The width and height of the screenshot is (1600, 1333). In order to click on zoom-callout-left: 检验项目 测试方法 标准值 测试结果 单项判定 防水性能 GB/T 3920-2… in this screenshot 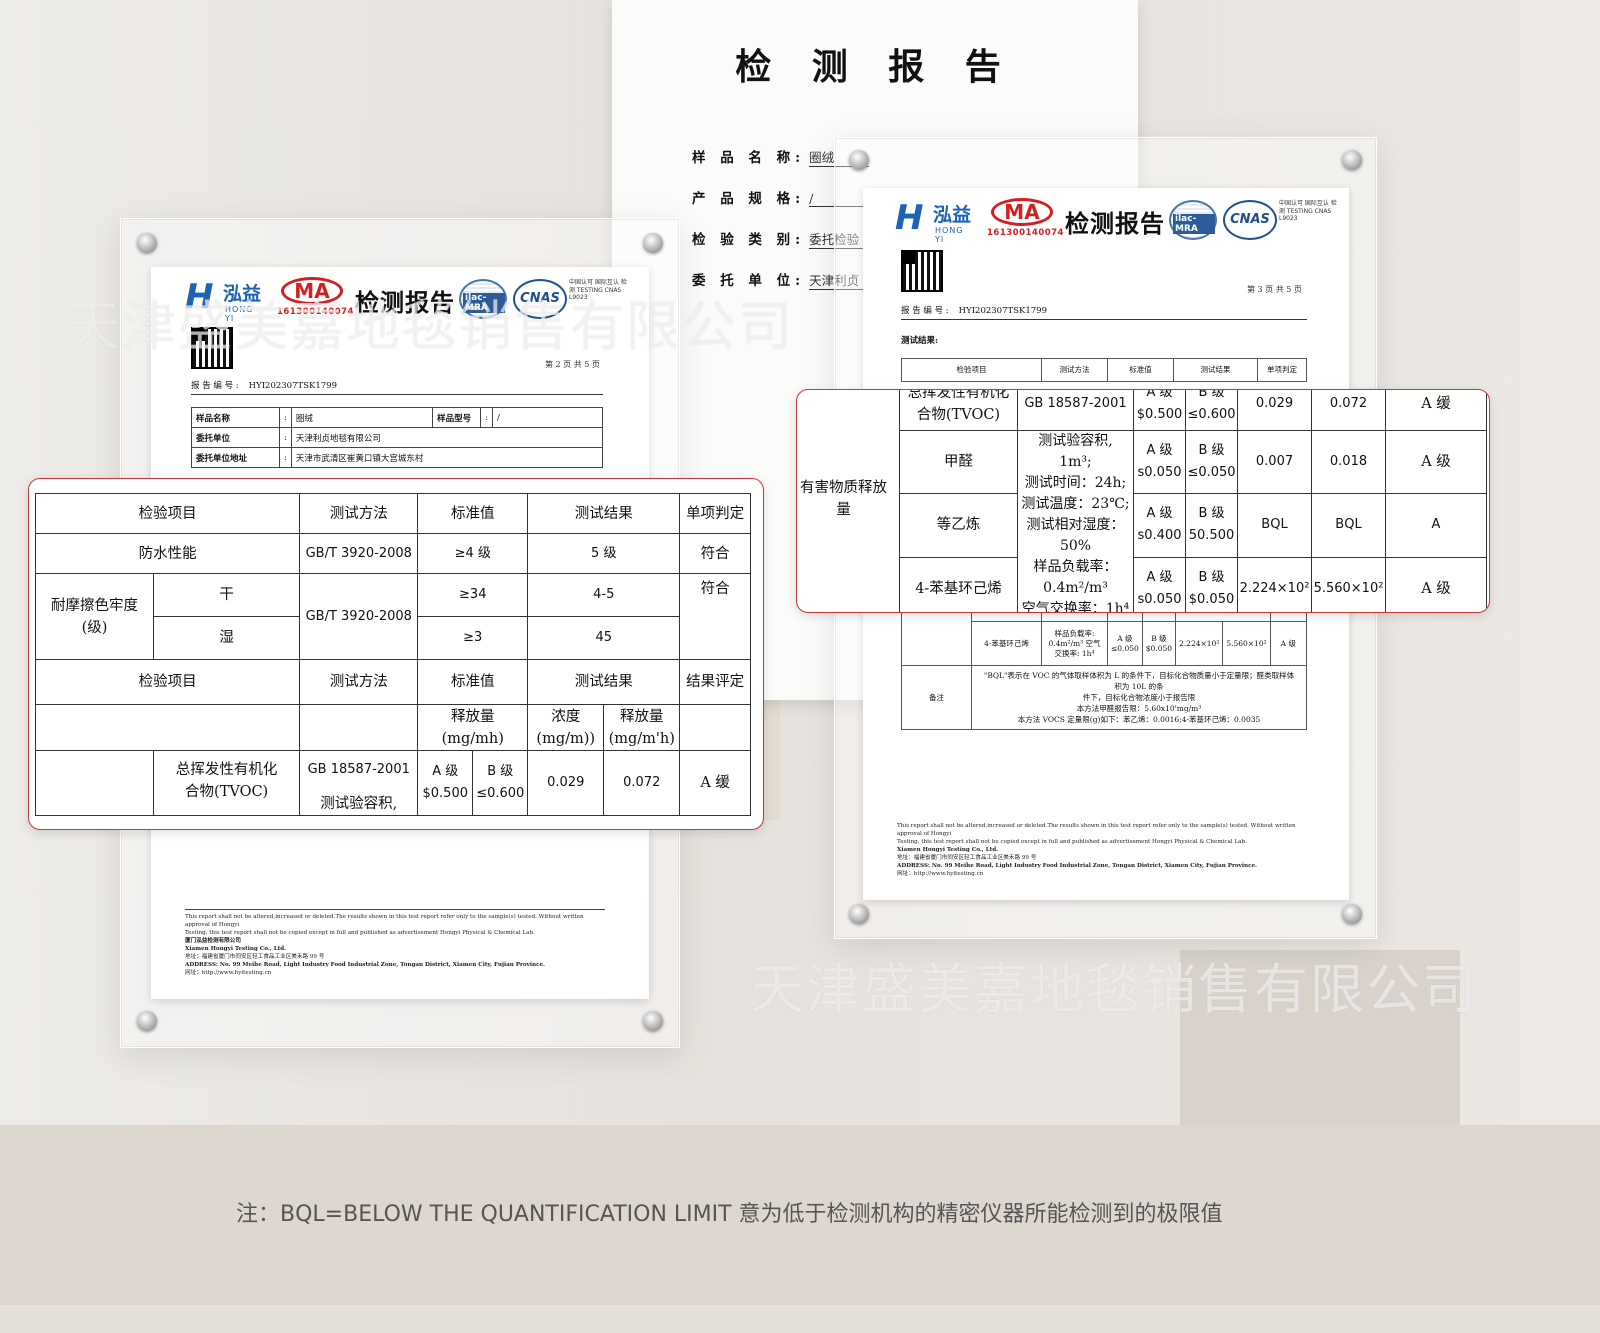, I will do `click(396, 654)`.